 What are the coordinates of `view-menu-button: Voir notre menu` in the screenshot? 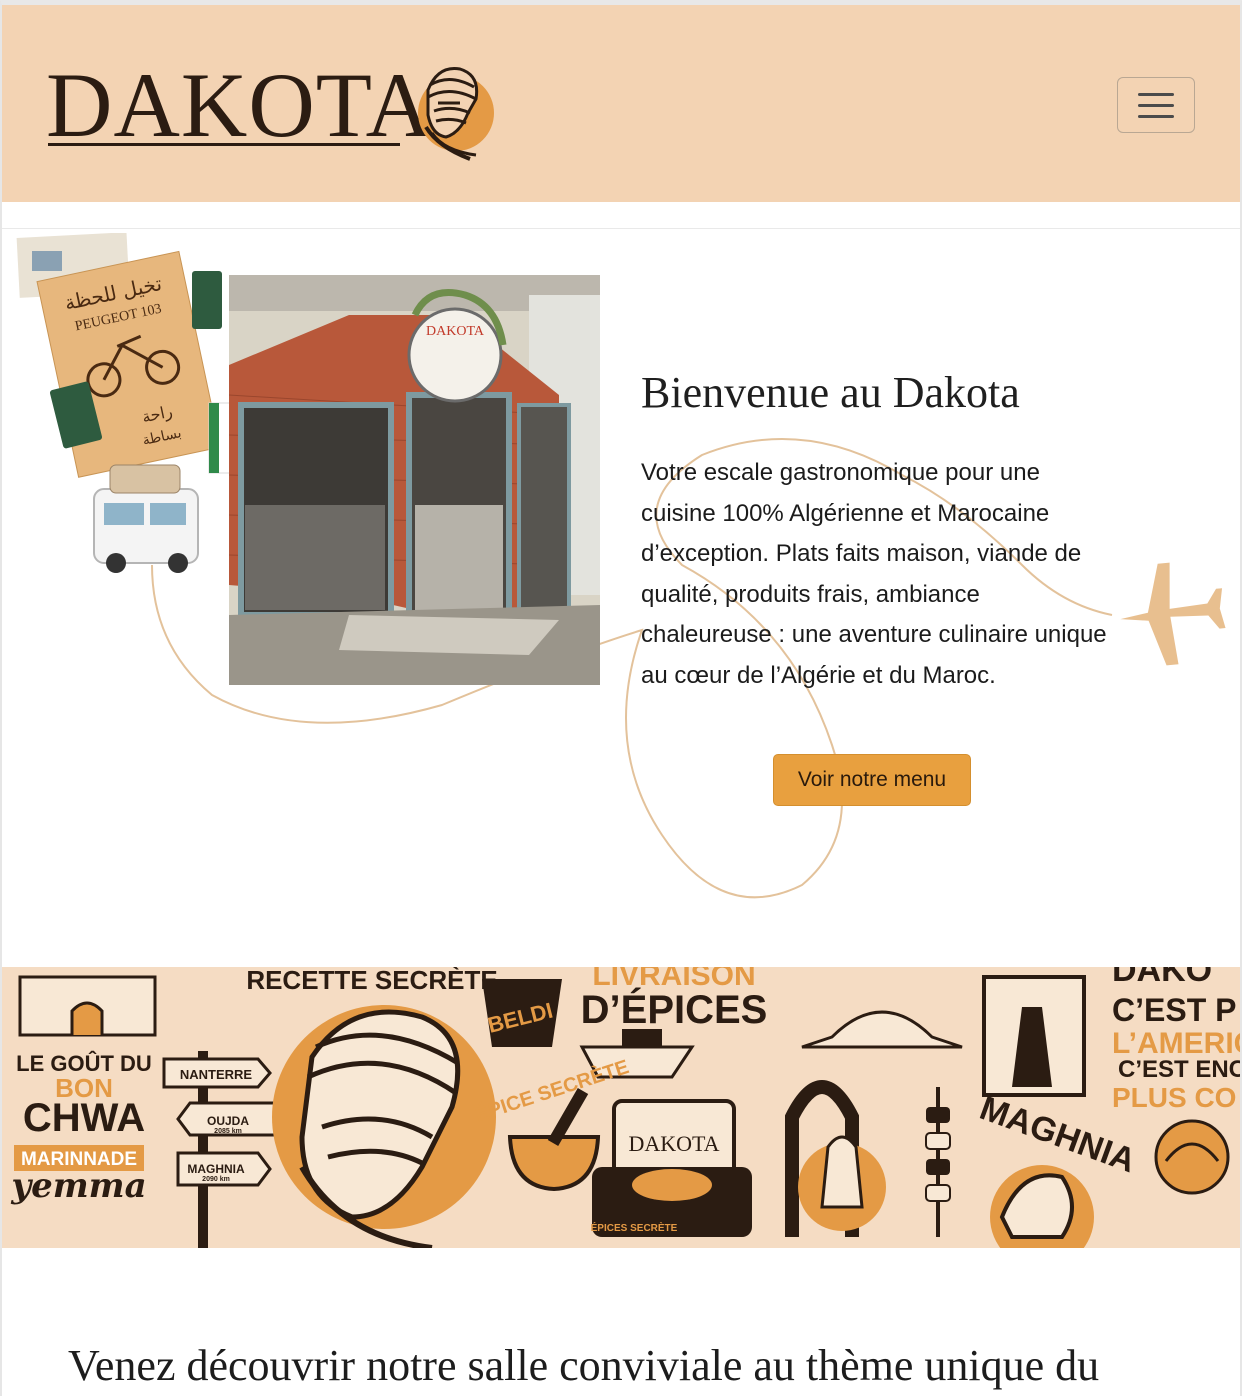 It's located at (872, 780).